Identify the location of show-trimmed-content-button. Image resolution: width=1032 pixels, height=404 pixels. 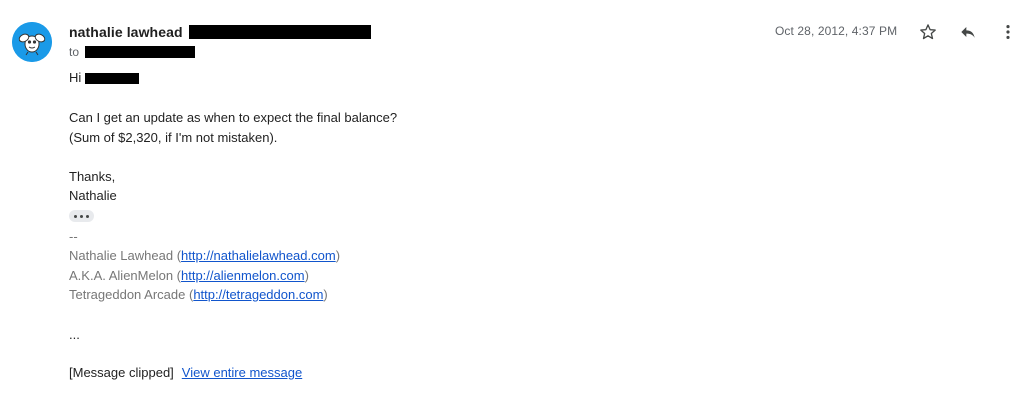
(81, 216).